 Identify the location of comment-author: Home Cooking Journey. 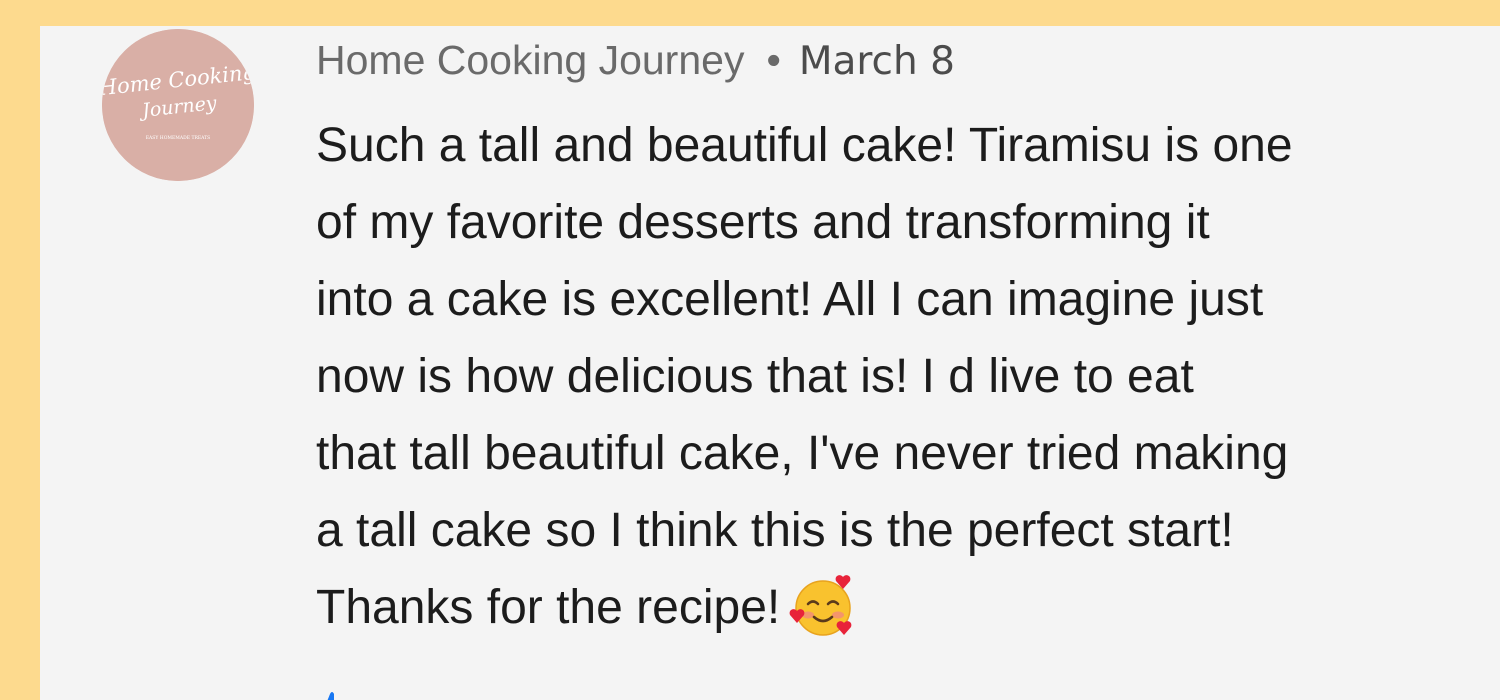
(530, 60).